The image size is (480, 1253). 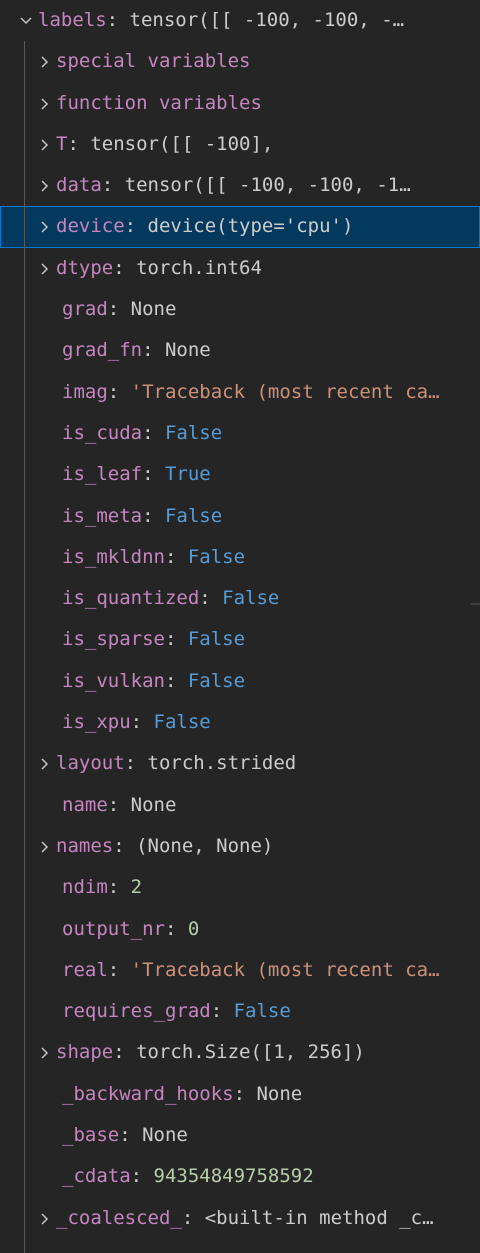 I want to click on tree-row-is-vulkan: is_vulkan: False, so click(x=240, y=681).